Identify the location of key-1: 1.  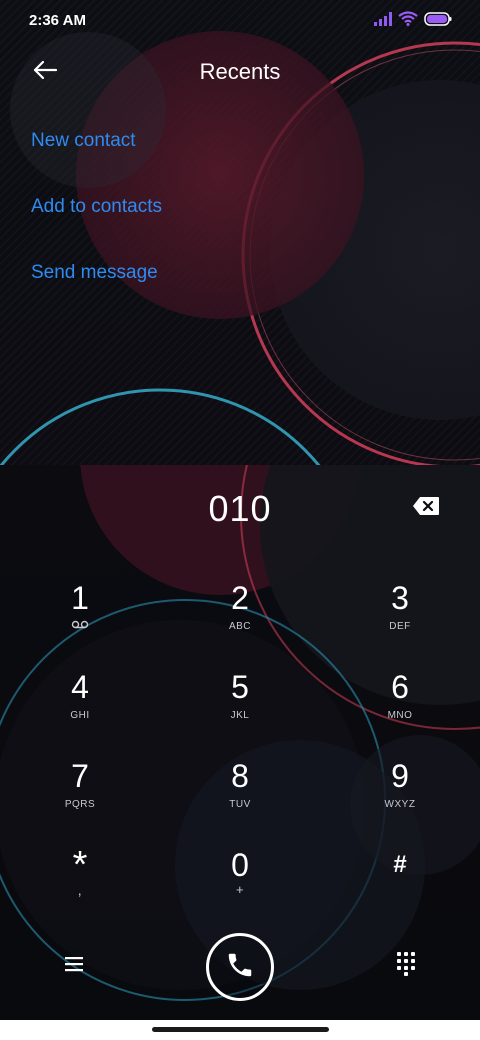
(80, 619).